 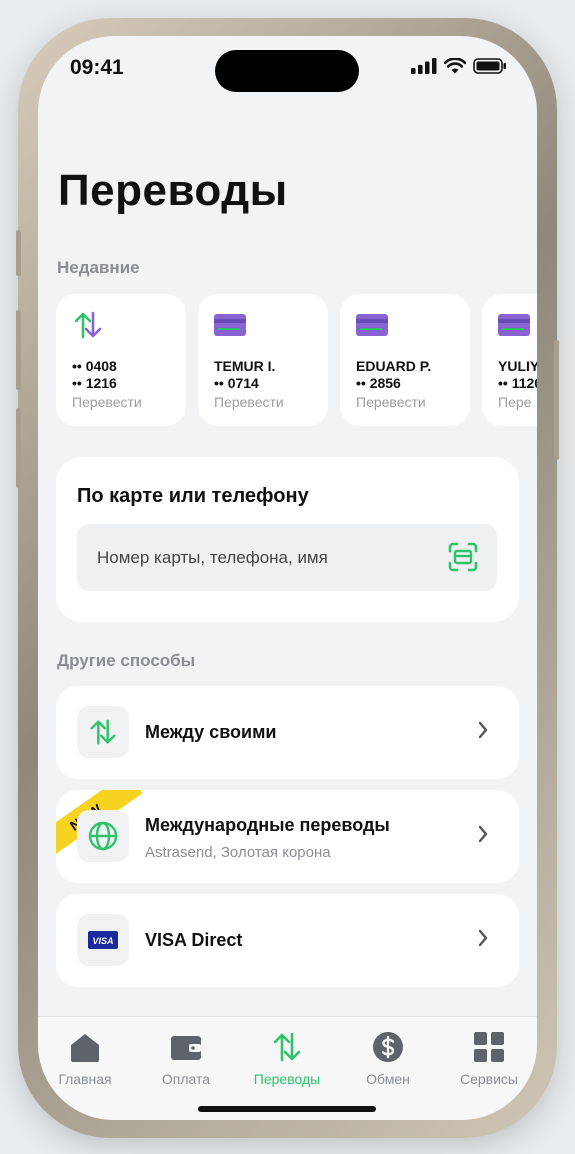 I want to click on volume-up-button, so click(x=18, y=350).